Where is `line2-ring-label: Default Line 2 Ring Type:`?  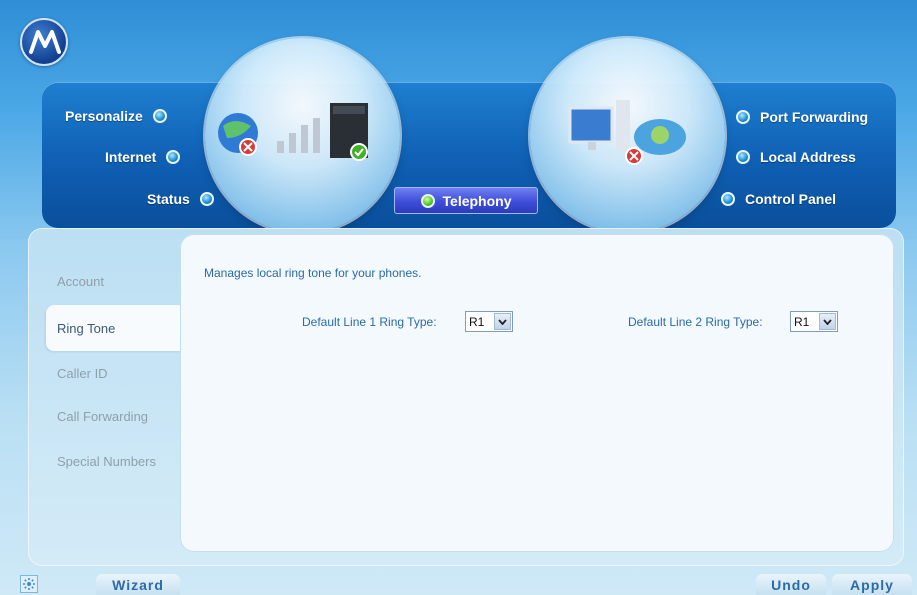
line2-ring-label: Default Line 2 Ring Type: is located at coordinates (695, 322).